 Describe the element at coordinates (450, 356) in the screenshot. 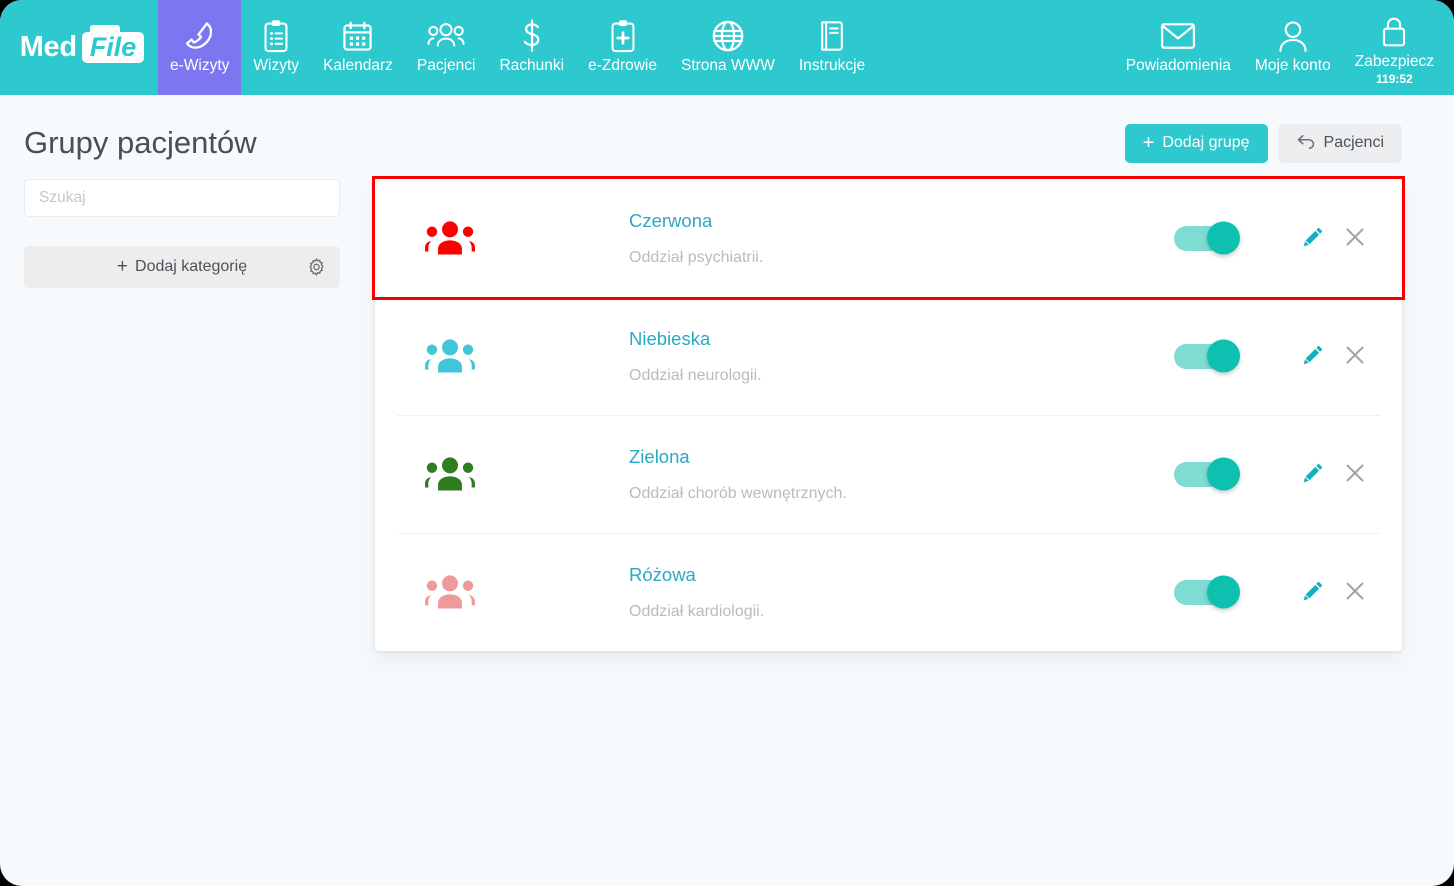

I see `group-color-icon-blue` at that location.